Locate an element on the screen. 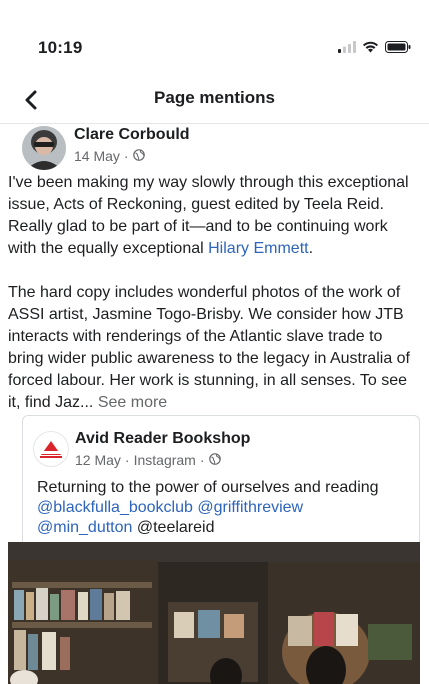 The width and height of the screenshot is (429, 684). post-meta: 14 May · is located at coordinates (109, 156).